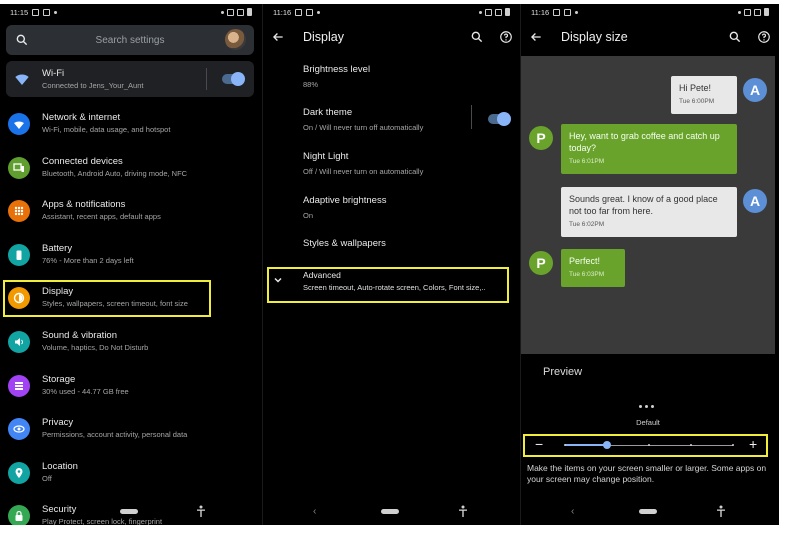 The image size is (786, 541). I want to click on display-item-title: Adaptive brightness, so click(345, 200).